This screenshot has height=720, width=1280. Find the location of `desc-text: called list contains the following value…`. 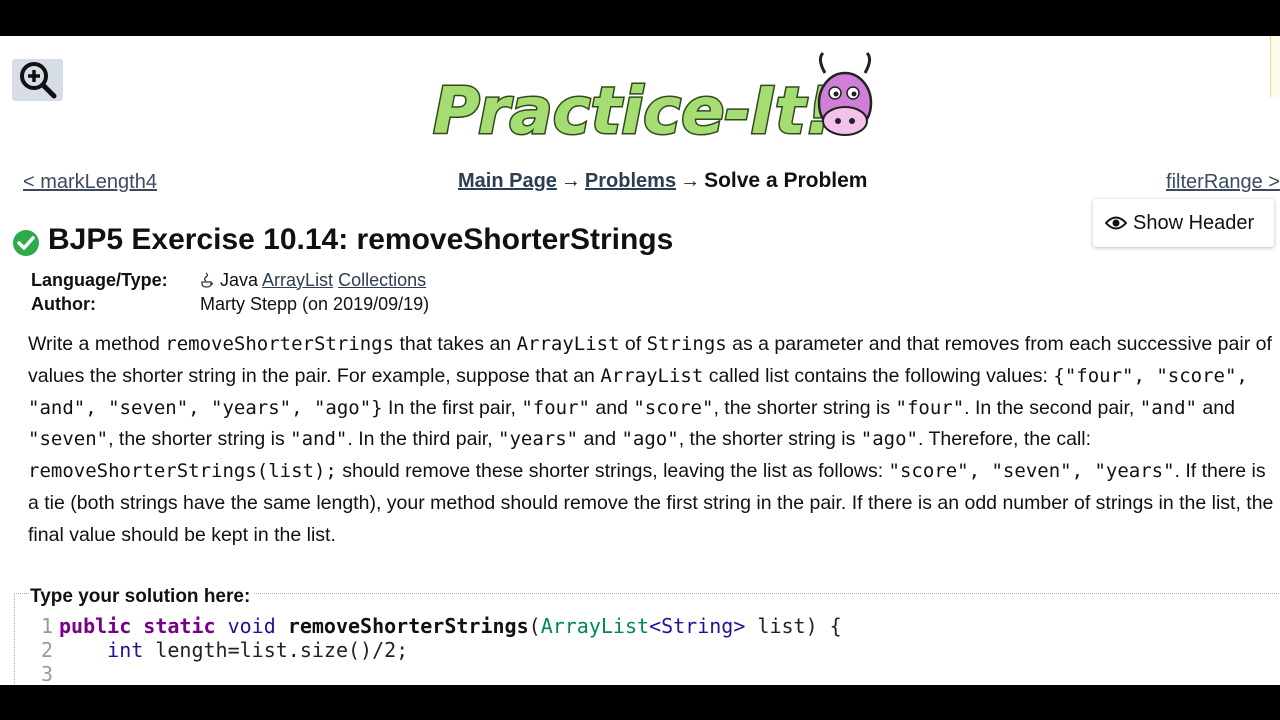

desc-text: called list contains the following value… is located at coordinates (878, 375).